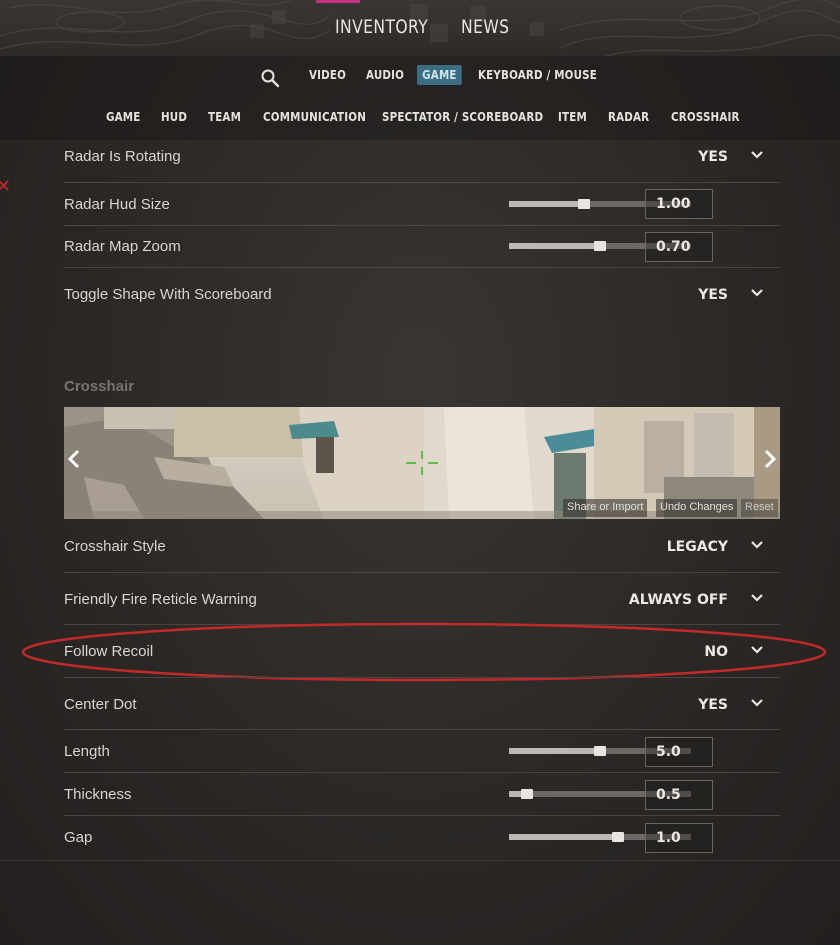  Describe the element at coordinates (100, 704) in the screenshot. I see `setting-label: Center Dot` at that location.